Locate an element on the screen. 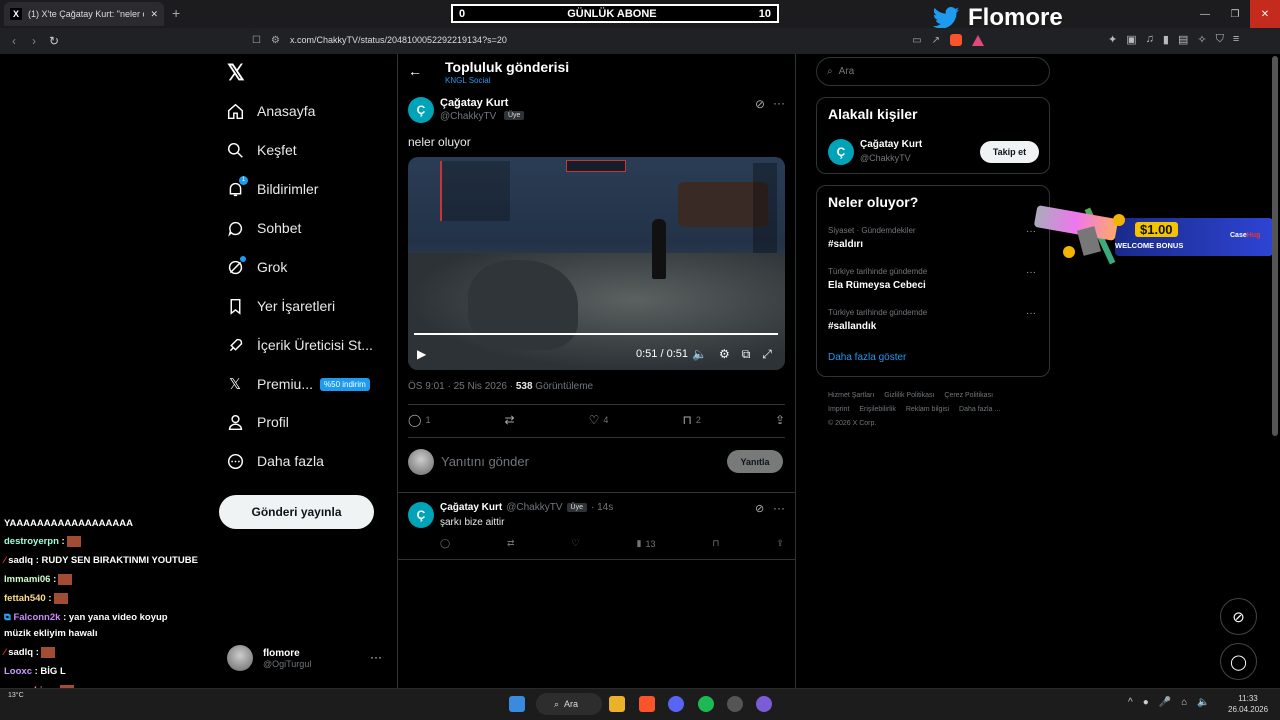 Image resolution: width=1280 pixels, height=720 pixels. music-icon: ♫ is located at coordinates (1150, 39).